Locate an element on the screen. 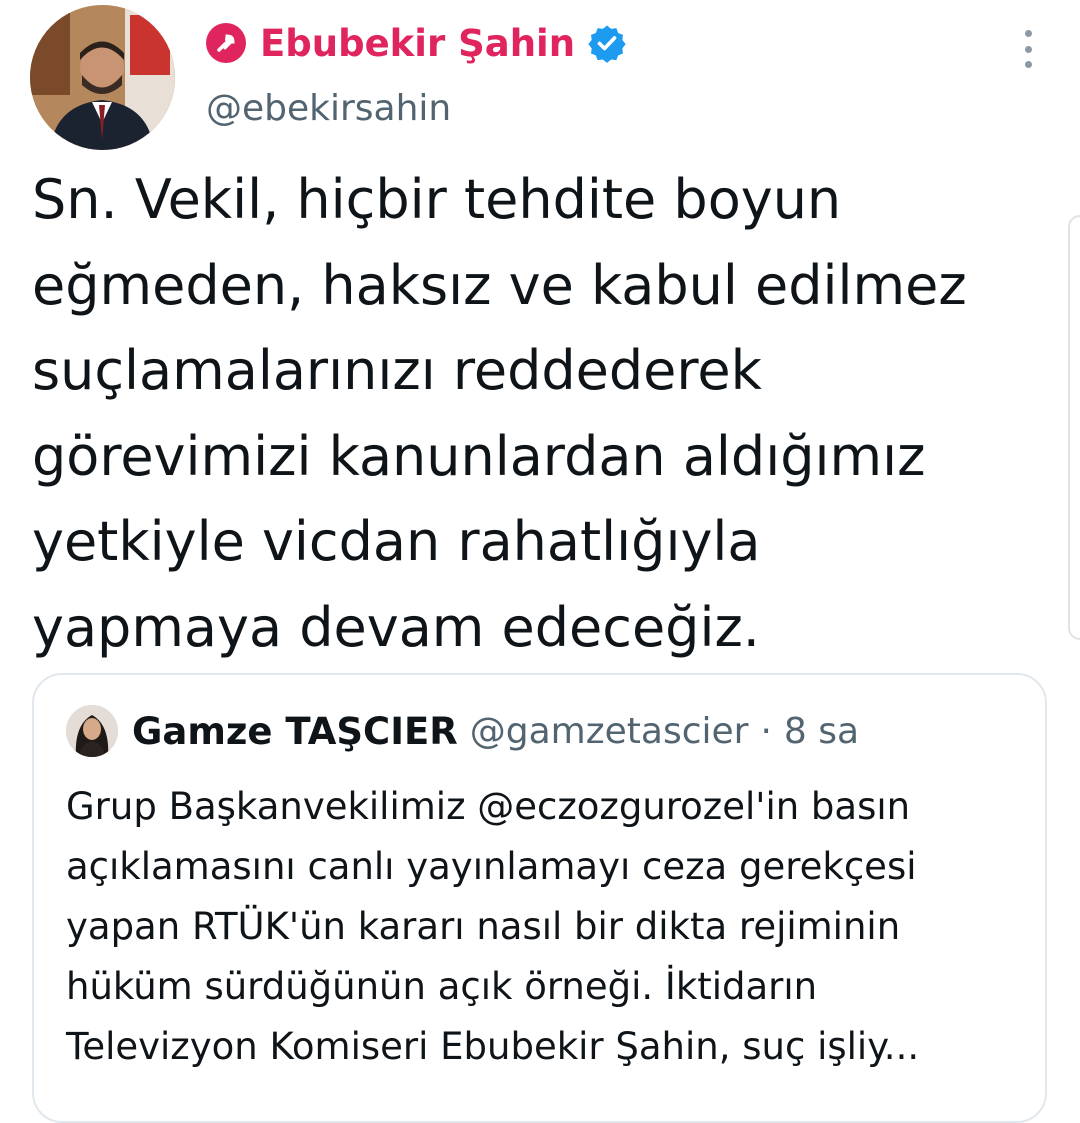  quoted-author-handle: @gamzetascier is located at coordinates (609, 731).